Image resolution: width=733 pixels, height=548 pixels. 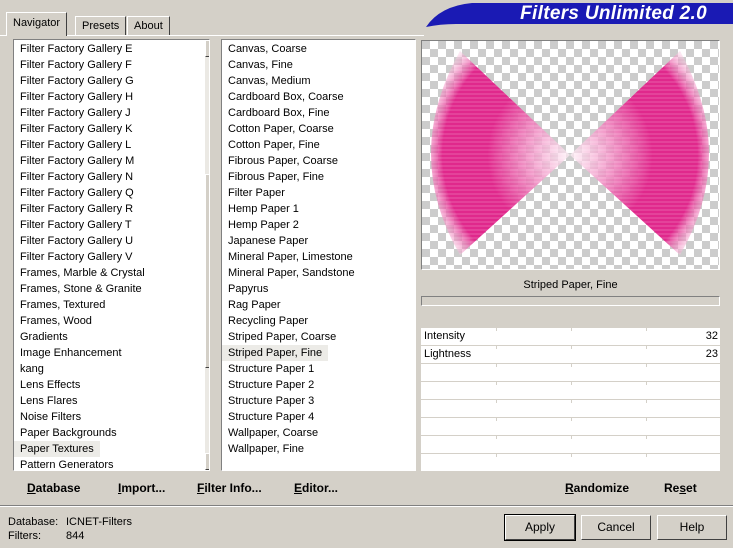 I want to click on randomize-button: Randomize, so click(x=597, y=488).